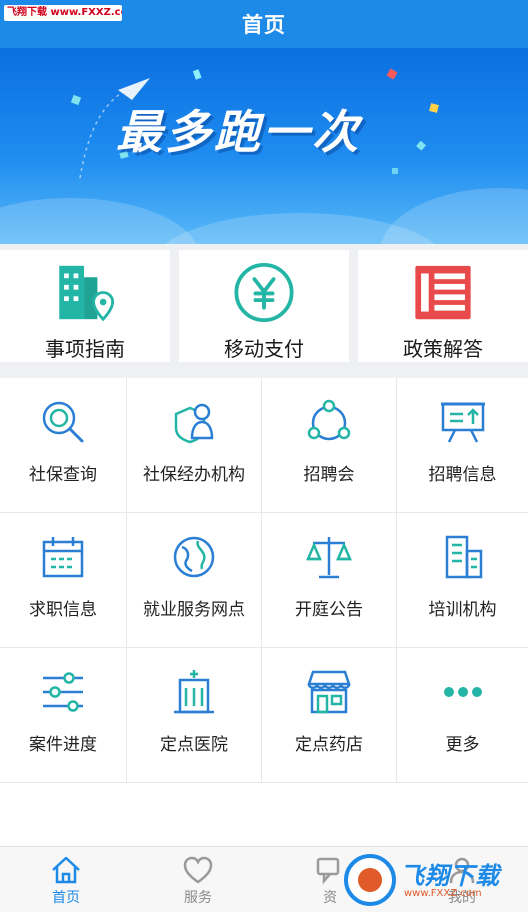 This screenshot has width=528, height=912. What do you see at coordinates (462, 745) in the screenshot?
I see `service-label: 更多` at bounding box center [462, 745].